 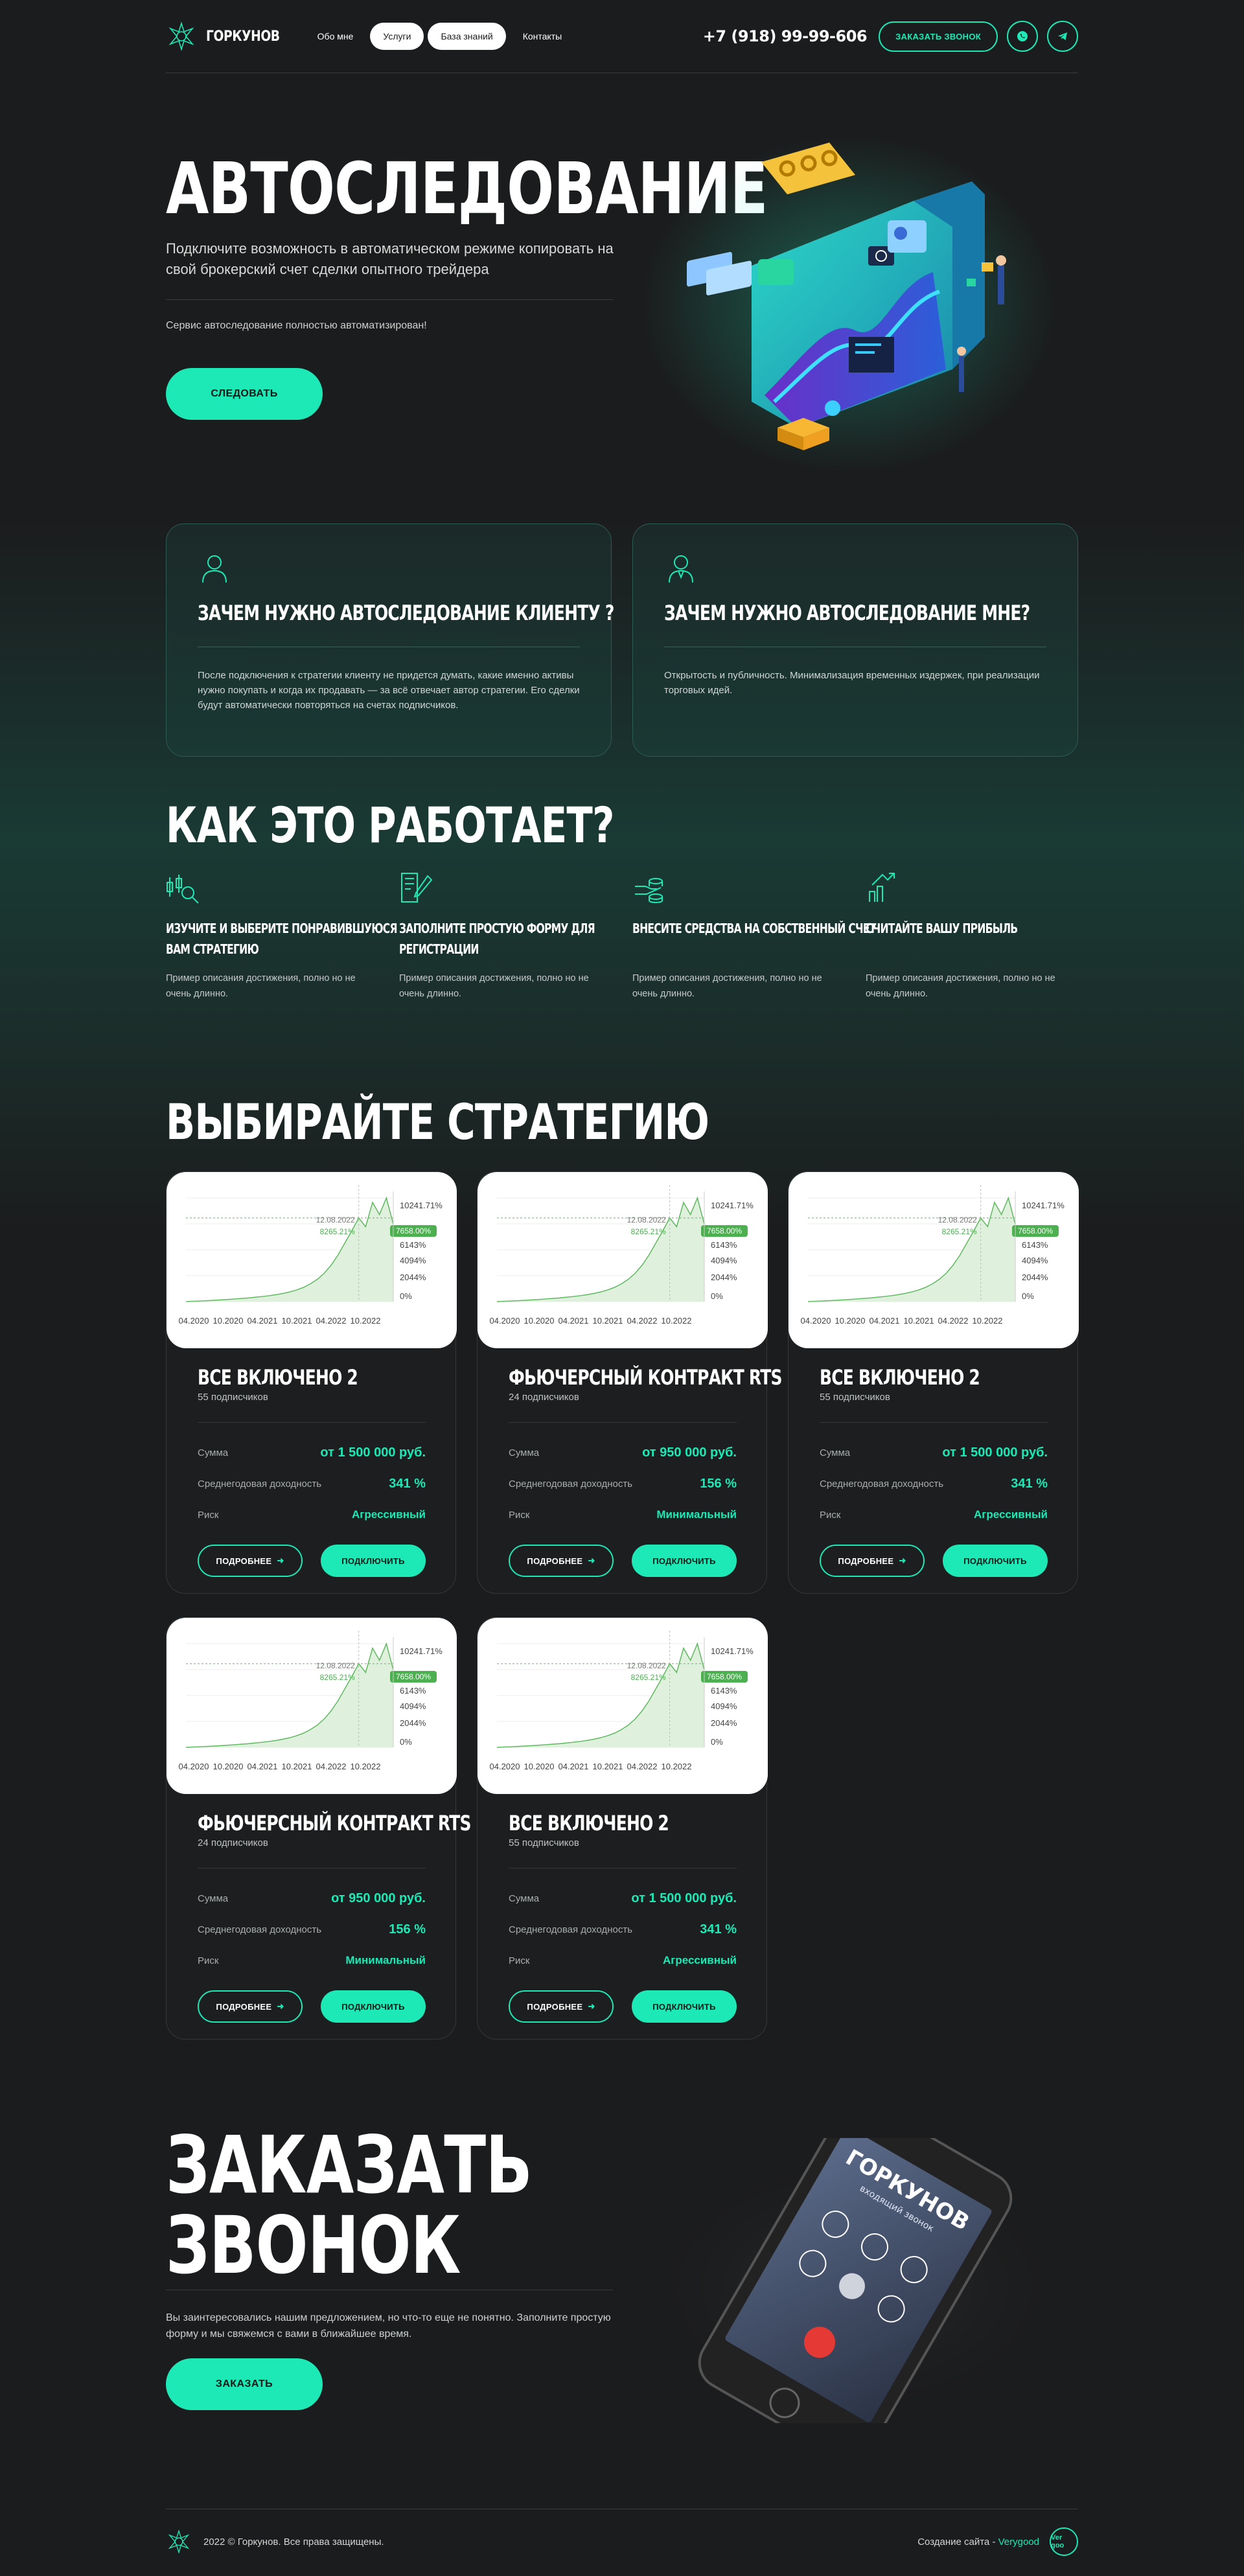 I want to click on form-pen-icon, so click(x=417, y=888).